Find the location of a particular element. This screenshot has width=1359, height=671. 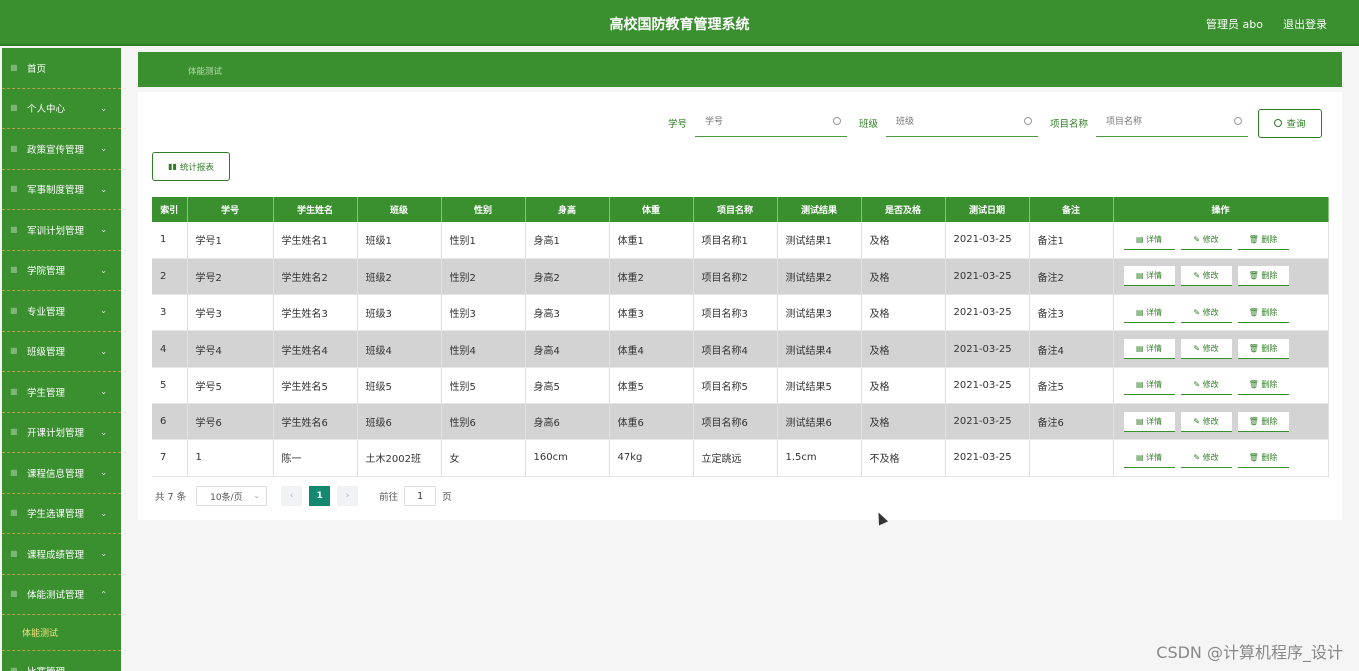

logout-link: 退出登录 is located at coordinates (1305, 24).